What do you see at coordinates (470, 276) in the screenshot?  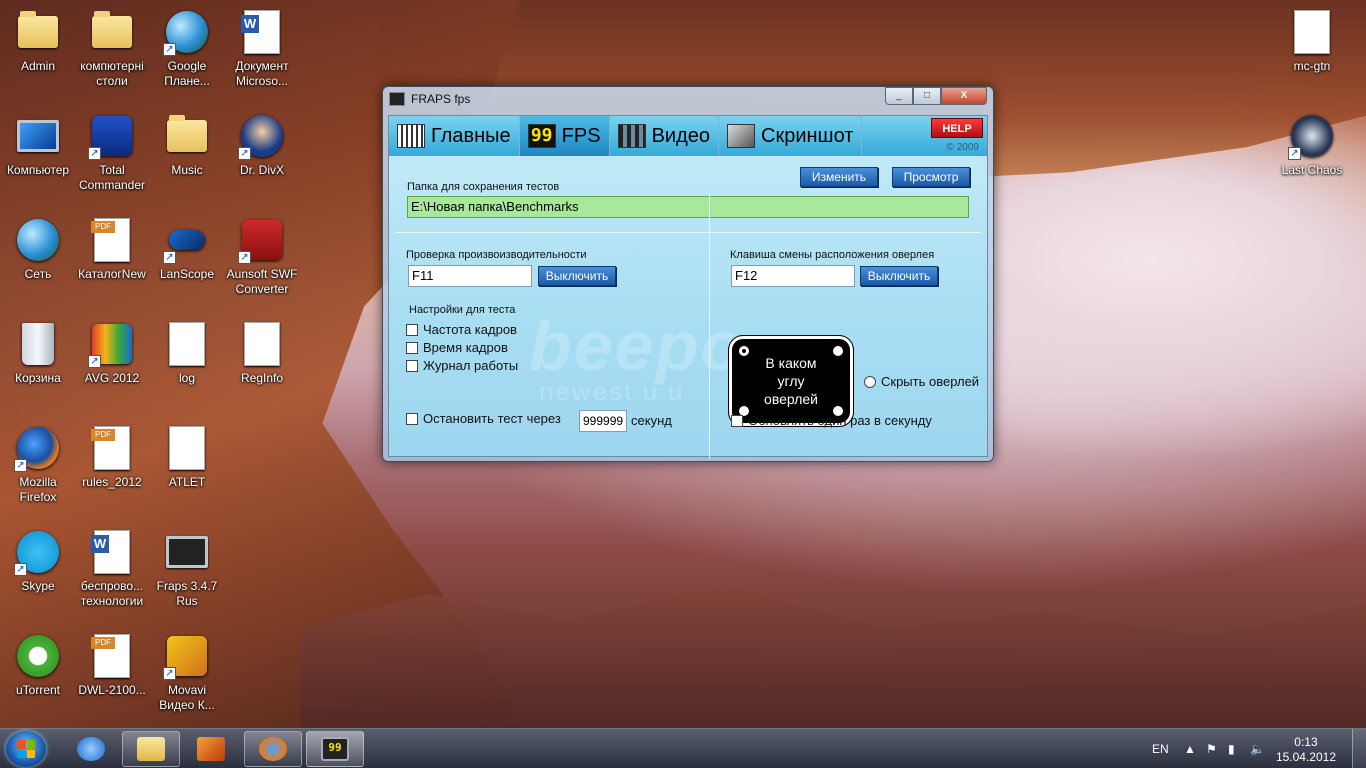 I see `benchmark-hotkey-field: F11` at bounding box center [470, 276].